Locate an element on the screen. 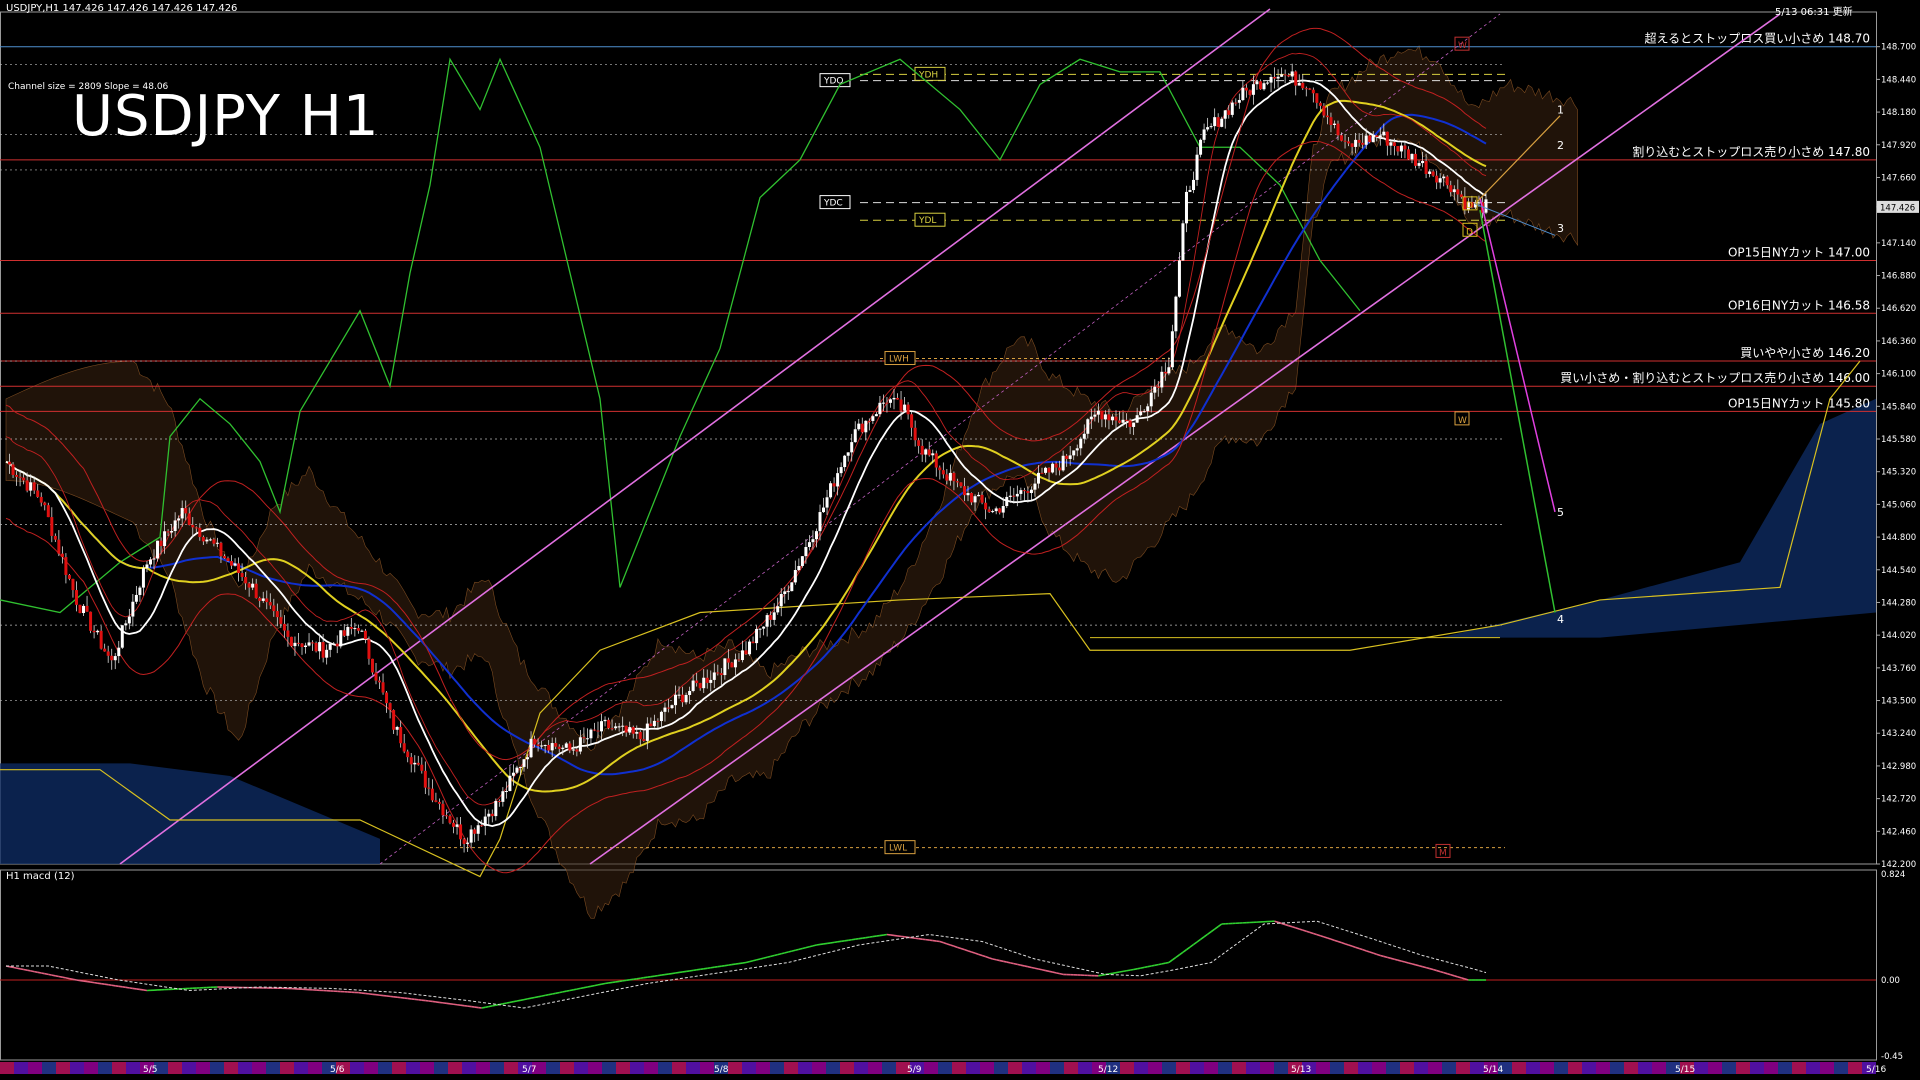 The height and width of the screenshot is (1080, 1920). order-level-label: OP15日NYカット 145.80 is located at coordinates (1799, 403).